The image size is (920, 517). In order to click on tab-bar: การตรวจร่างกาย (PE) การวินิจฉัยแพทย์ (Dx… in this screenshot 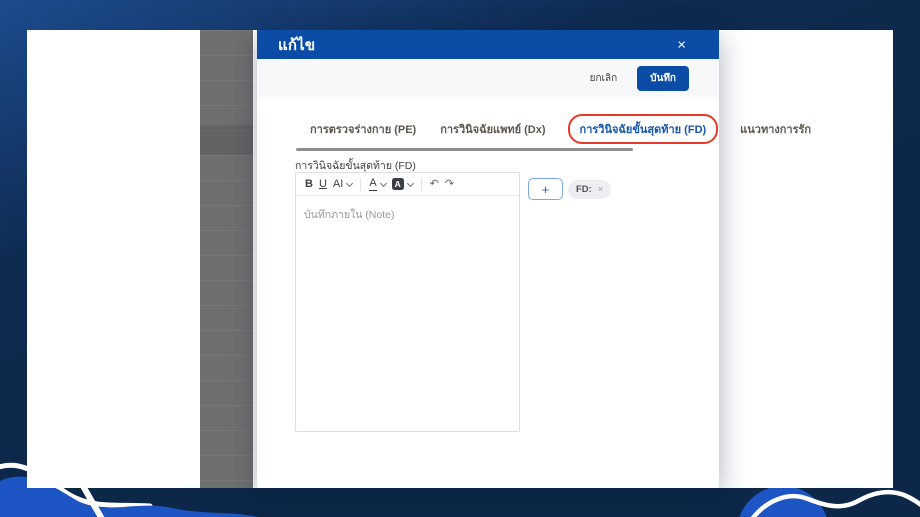, I will do `click(553, 129)`.